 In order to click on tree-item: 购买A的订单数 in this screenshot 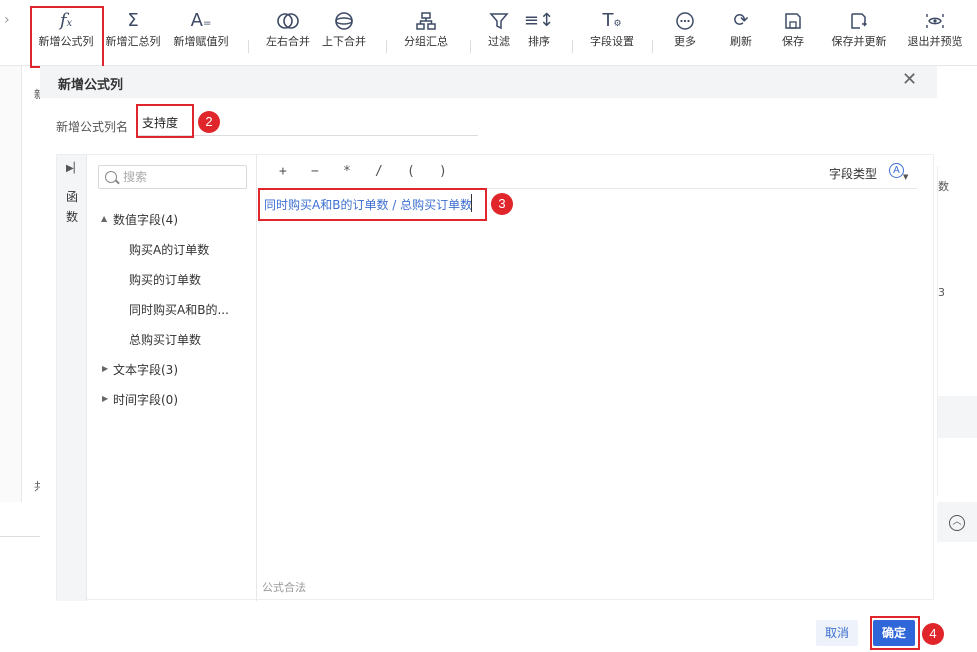, I will do `click(169, 249)`.